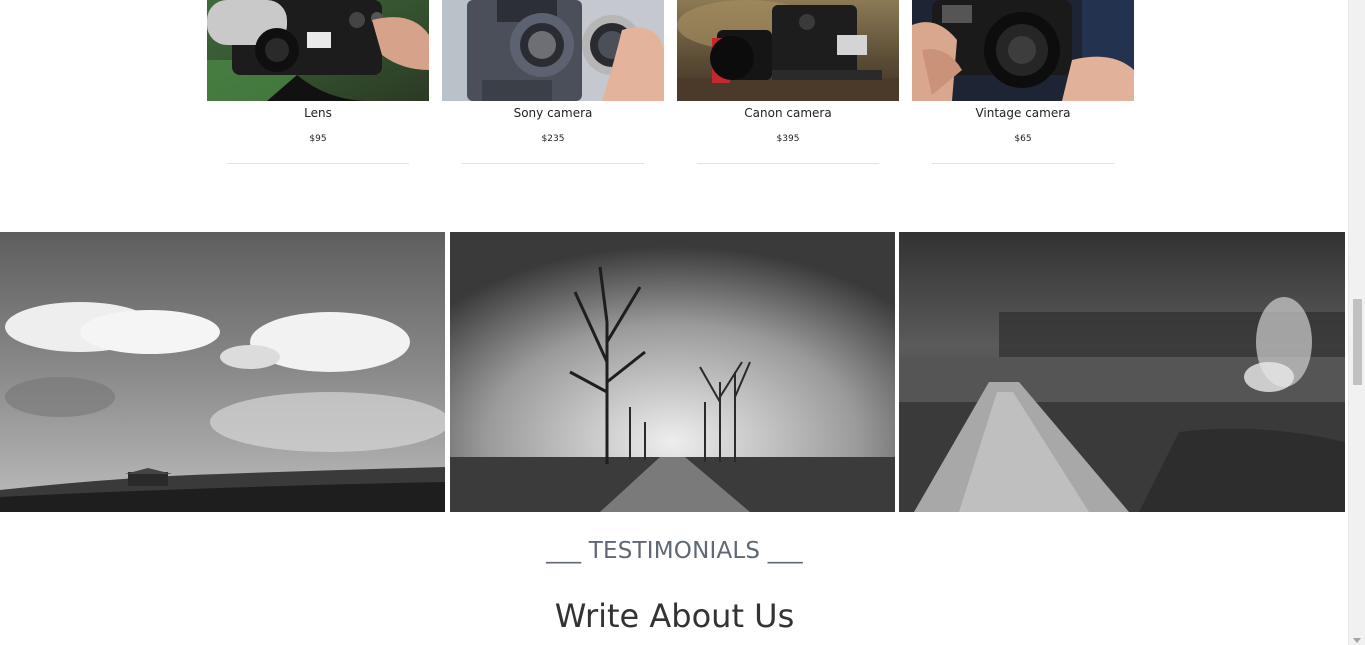 The height and width of the screenshot is (645, 1365). Describe the element at coordinates (318, 50) in the screenshot. I see `camera-lens-photo-icon` at that location.